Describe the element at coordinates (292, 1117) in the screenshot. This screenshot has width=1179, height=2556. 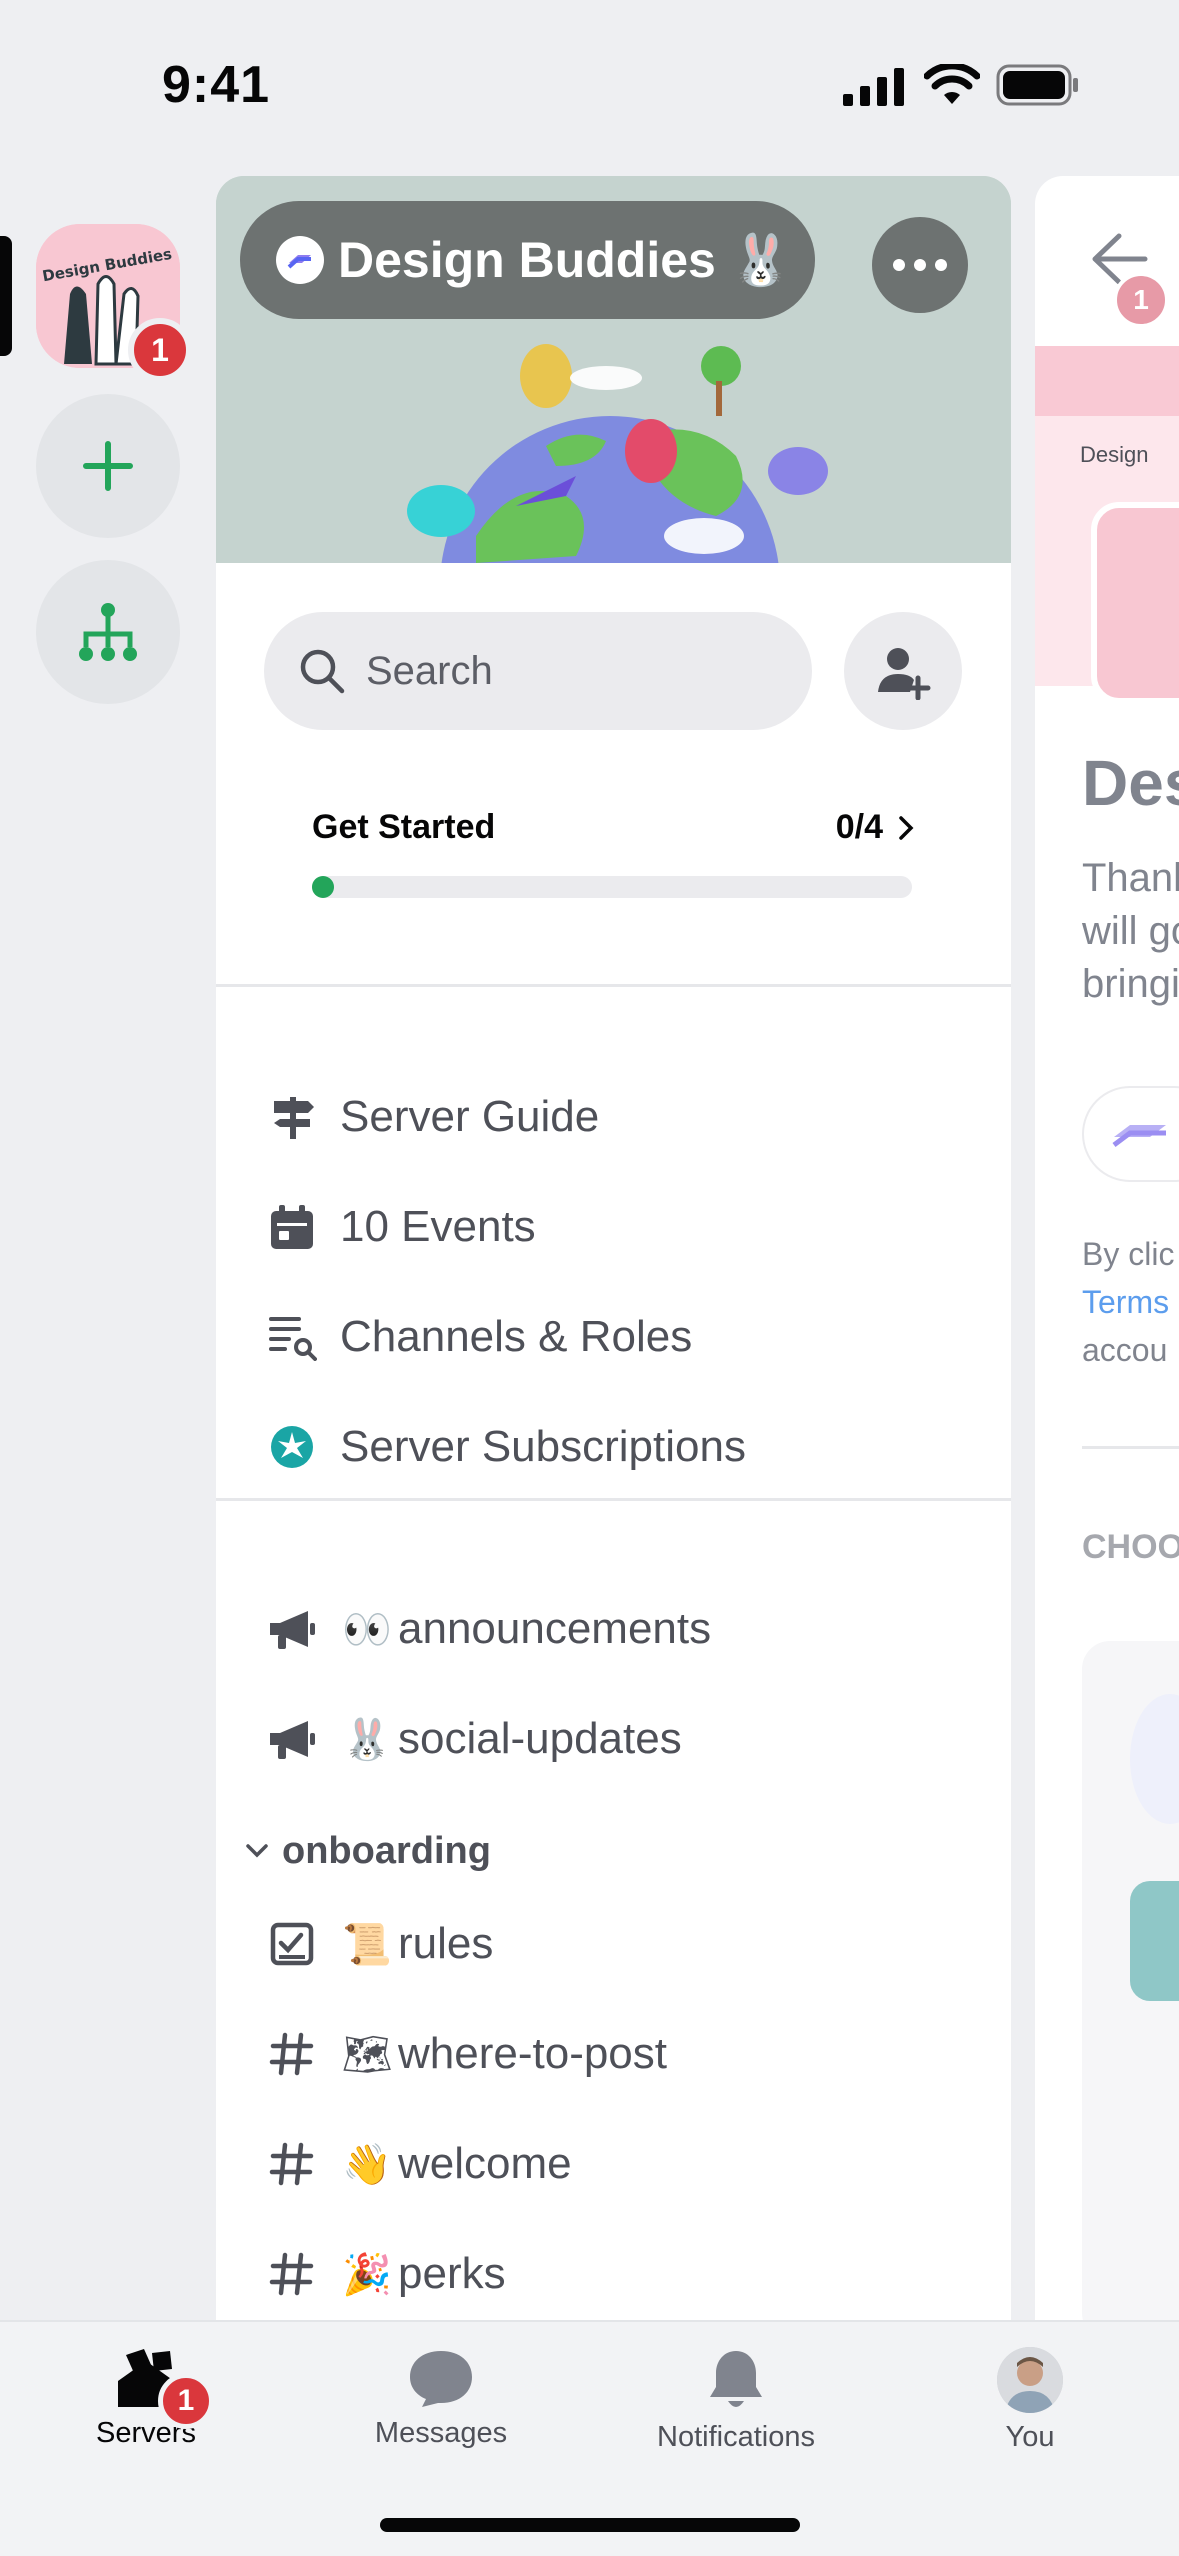
I see `signpost-icon` at that location.